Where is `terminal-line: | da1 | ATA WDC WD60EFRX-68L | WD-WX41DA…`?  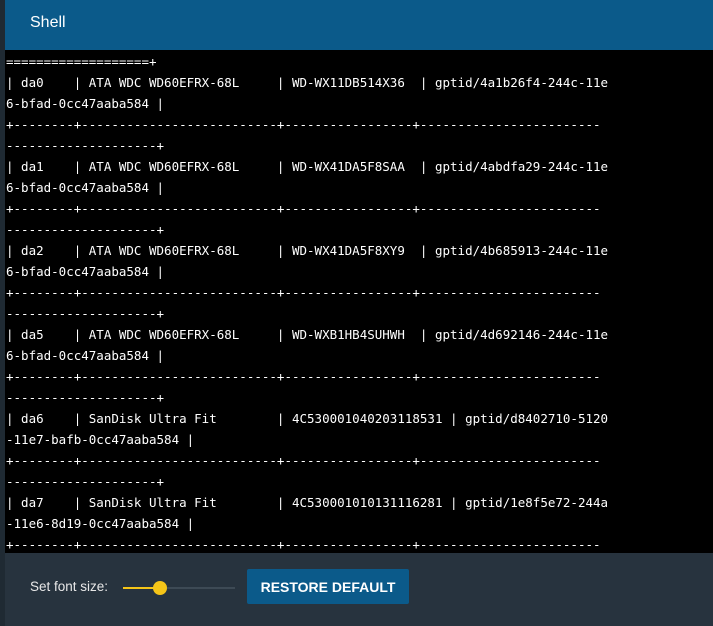
terminal-line: | da1 | ATA WDC WD60EFRX-68L | WD-WX41DA… is located at coordinates (307, 166).